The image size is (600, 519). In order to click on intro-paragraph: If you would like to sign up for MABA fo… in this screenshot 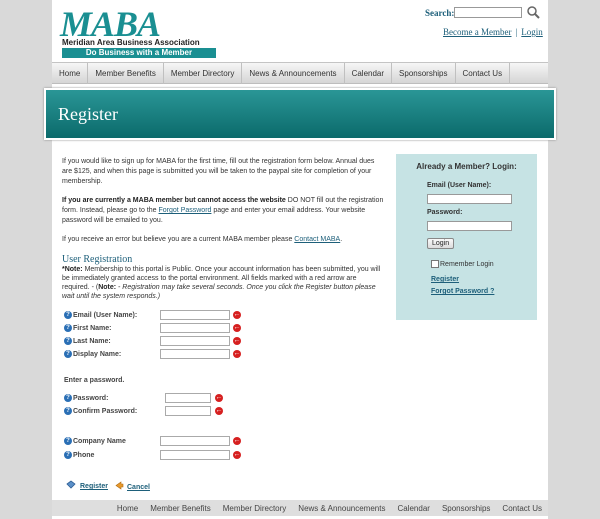, I will do `click(218, 171)`.